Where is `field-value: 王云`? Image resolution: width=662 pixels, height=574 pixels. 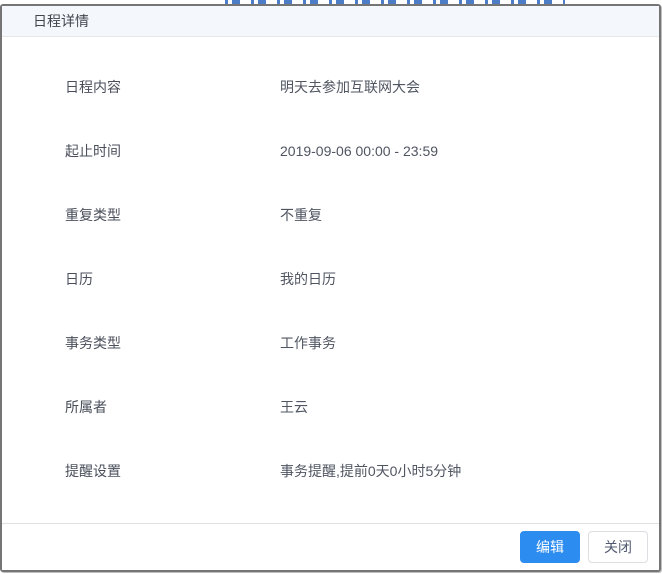 field-value: 王云 is located at coordinates (294, 407).